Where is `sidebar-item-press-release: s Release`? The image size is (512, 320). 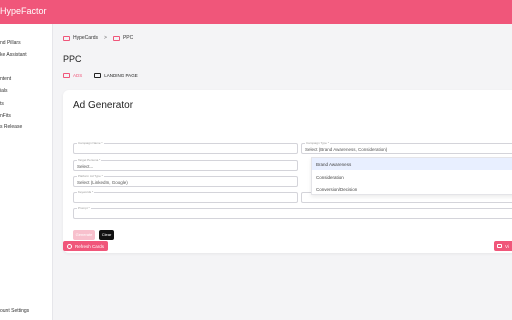
sidebar-item-press-release: s Release is located at coordinates (11, 127).